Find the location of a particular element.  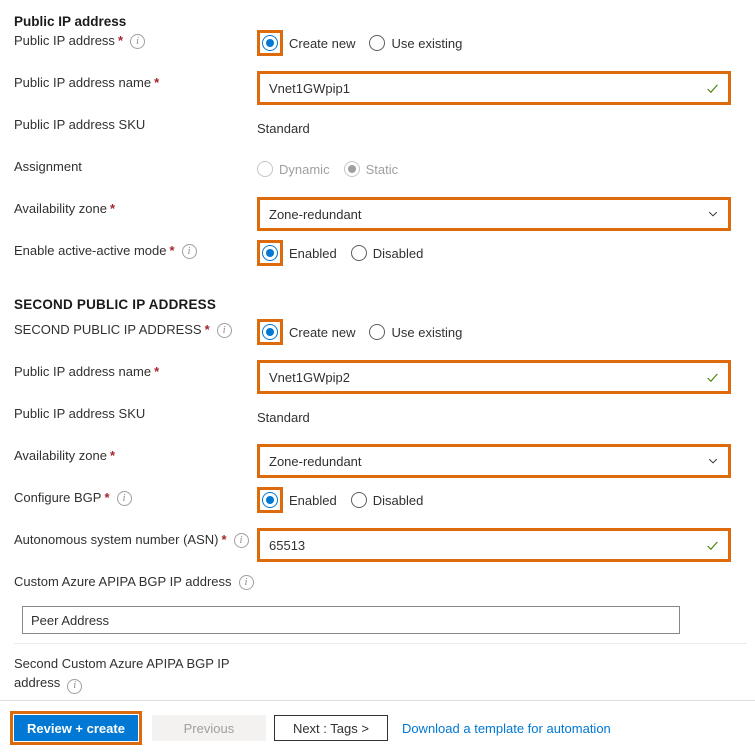

download-template-link: Download a template for automation is located at coordinates (506, 728).